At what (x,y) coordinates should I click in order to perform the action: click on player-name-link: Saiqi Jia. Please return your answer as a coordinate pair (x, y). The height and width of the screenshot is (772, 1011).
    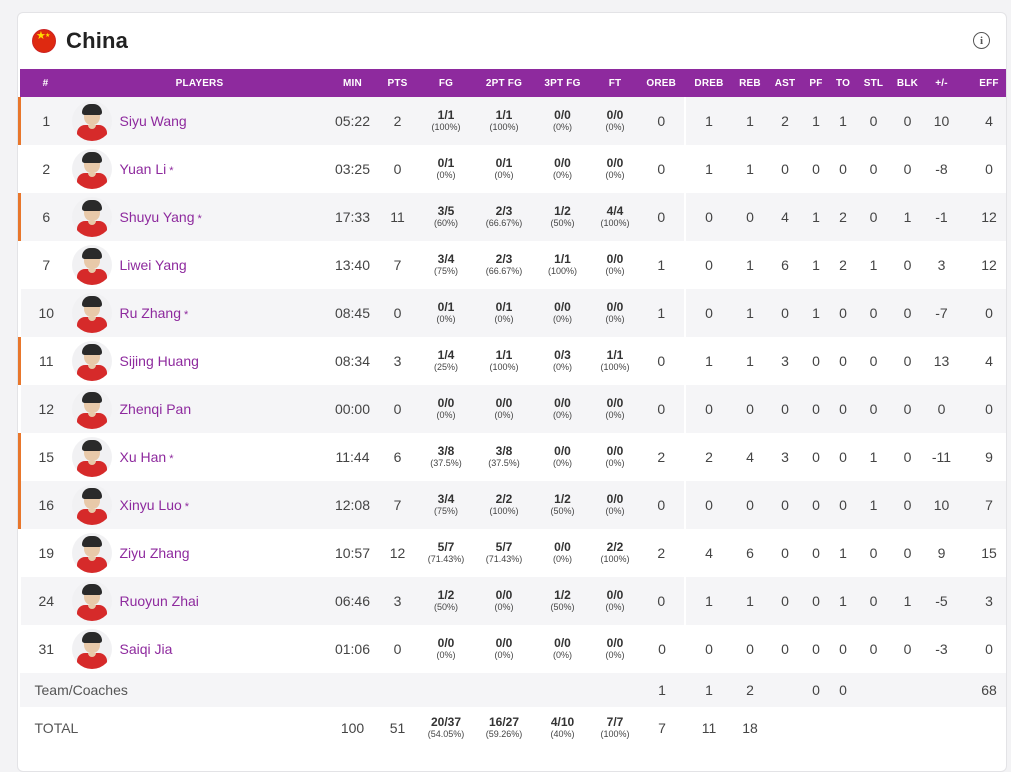
    Looking at the image, I should click on (146, 649).